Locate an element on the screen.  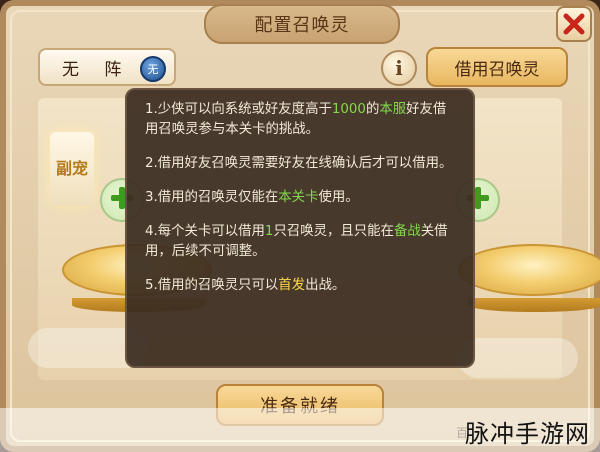
tooltip-rule-2: 2.借用好友召唤灵需要好友在线确认后才可以借用。 is located at coordinates (299, 163).